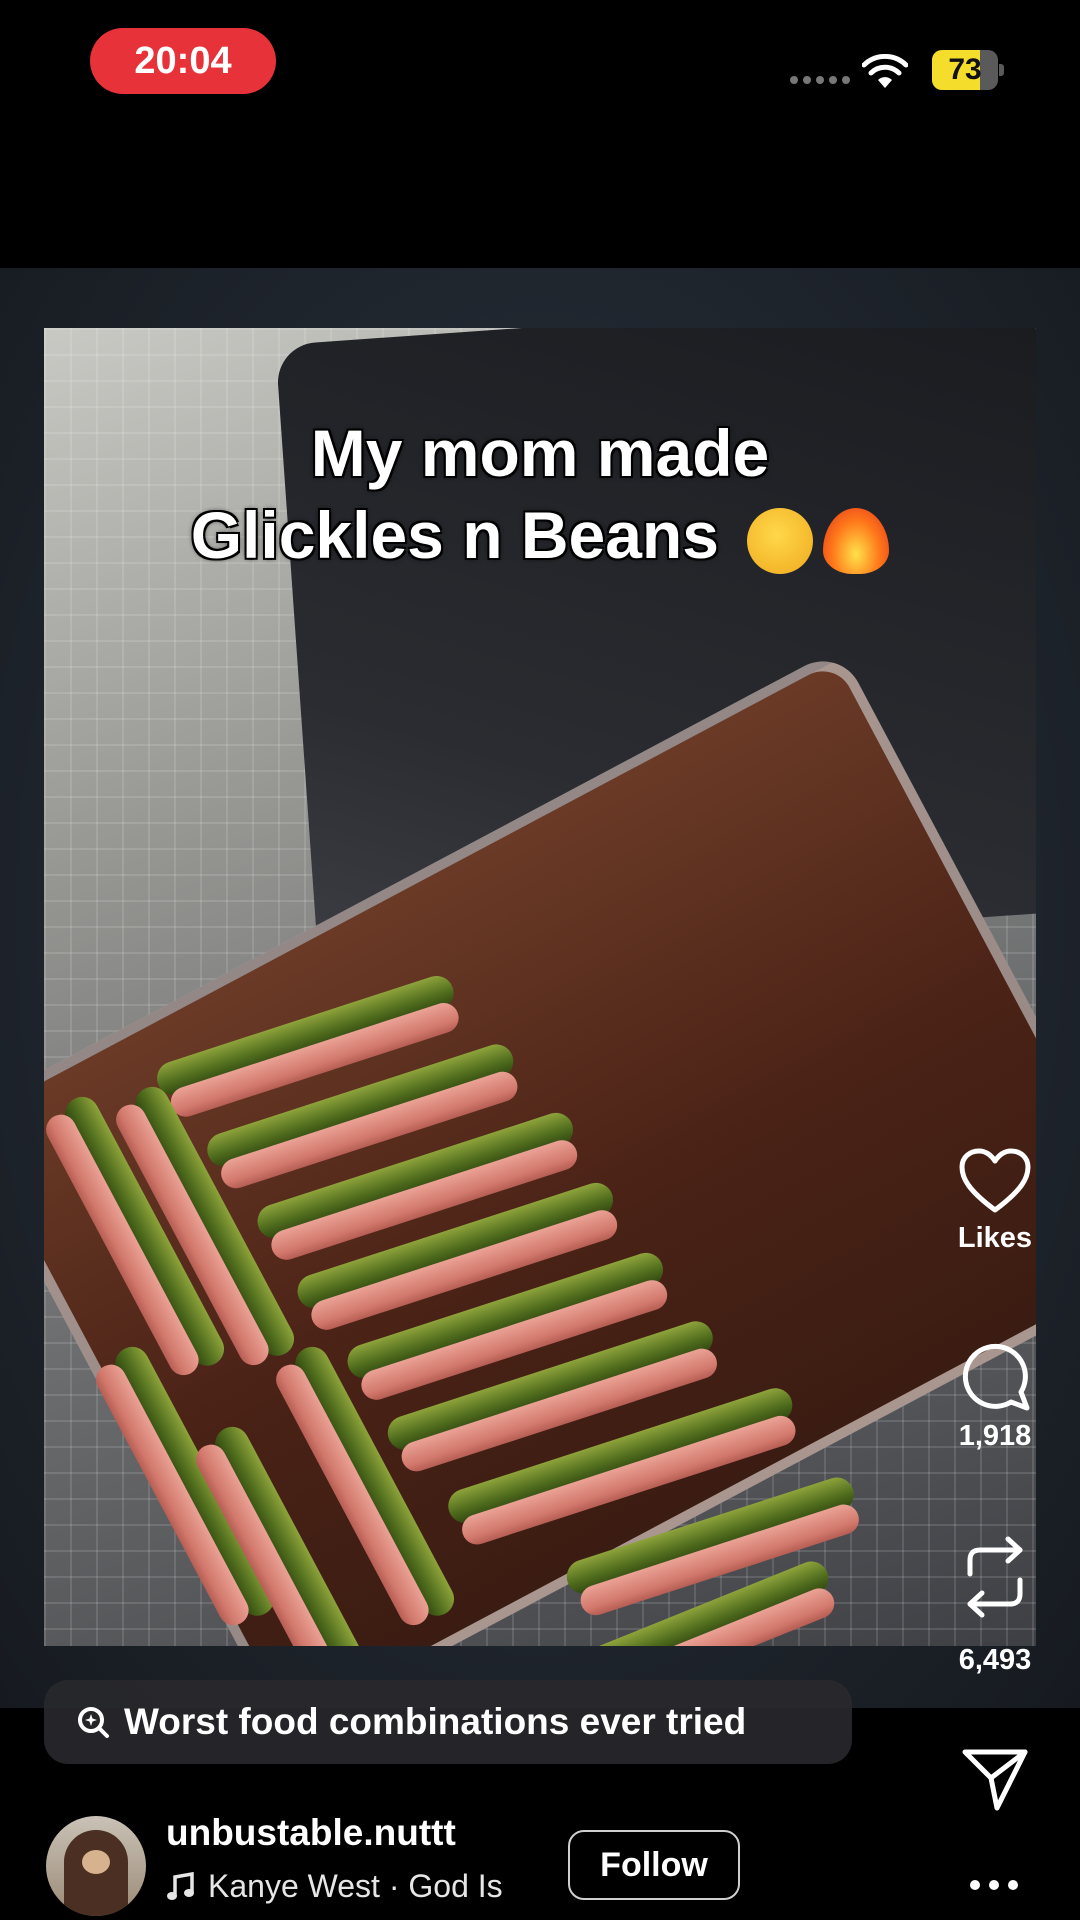  What do you see at coordinates (654, 1865) in the screenshot?
I see `follow-button: Follow` at bounding box center [654, 1865].